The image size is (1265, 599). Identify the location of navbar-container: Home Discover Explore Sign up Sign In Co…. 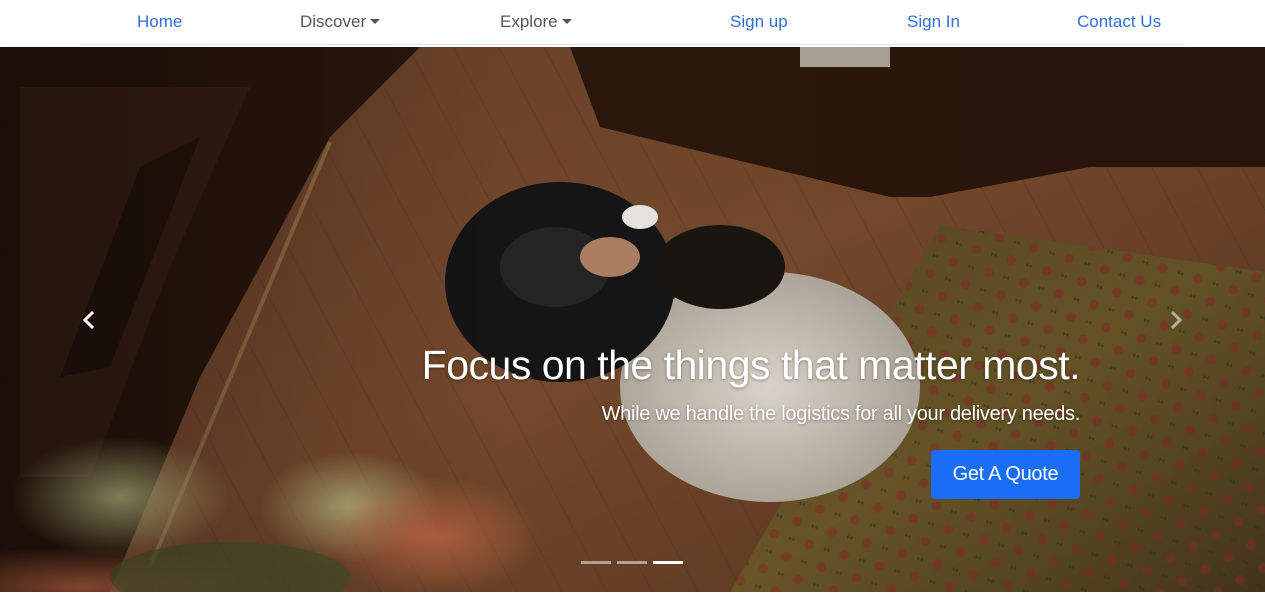
(632, 22).